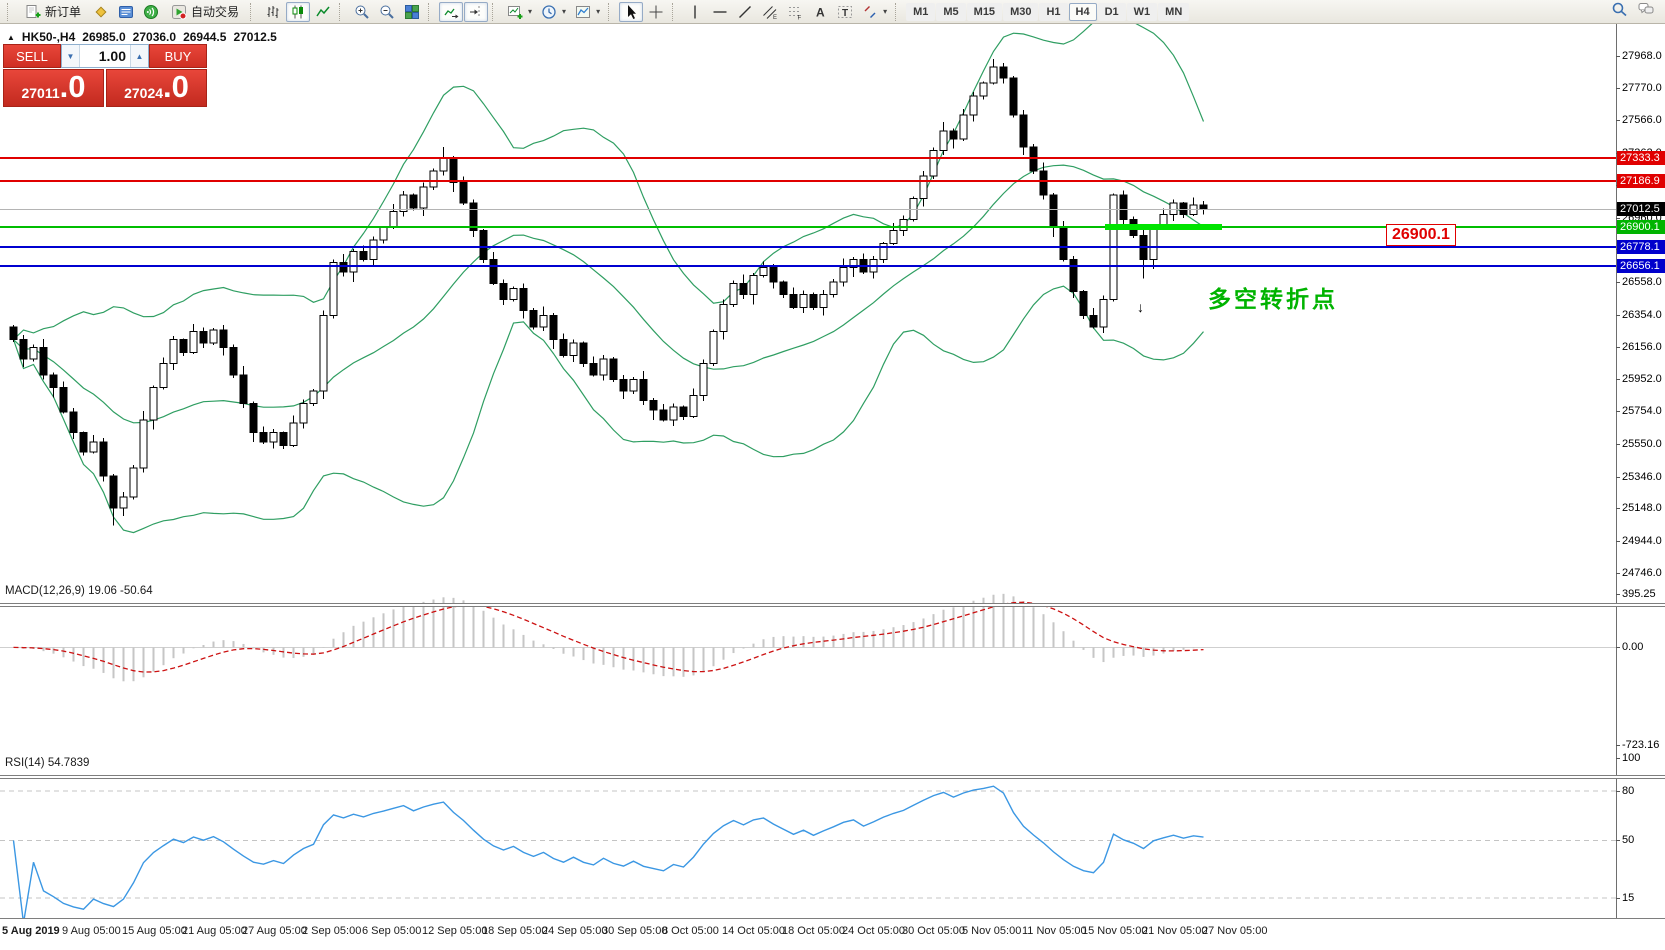  I want to click on new-chart-icon, so click(515, 12).